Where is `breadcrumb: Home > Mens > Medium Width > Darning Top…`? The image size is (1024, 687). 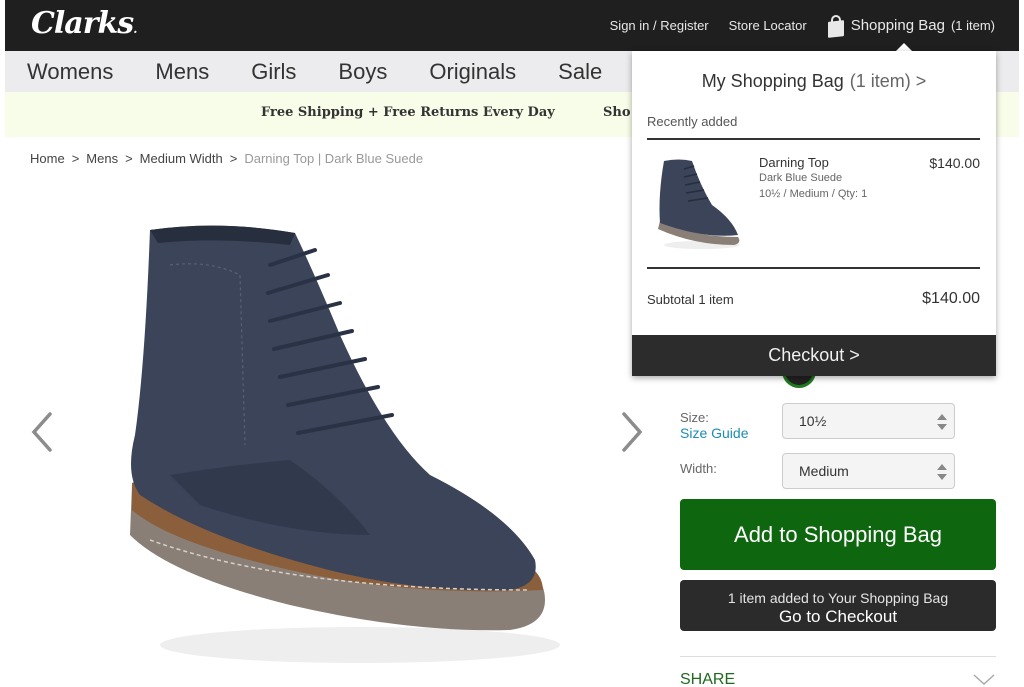
breadcrumb: Home > Mens > Medium Width > Darning Top… is located at coordinates (226, 158).